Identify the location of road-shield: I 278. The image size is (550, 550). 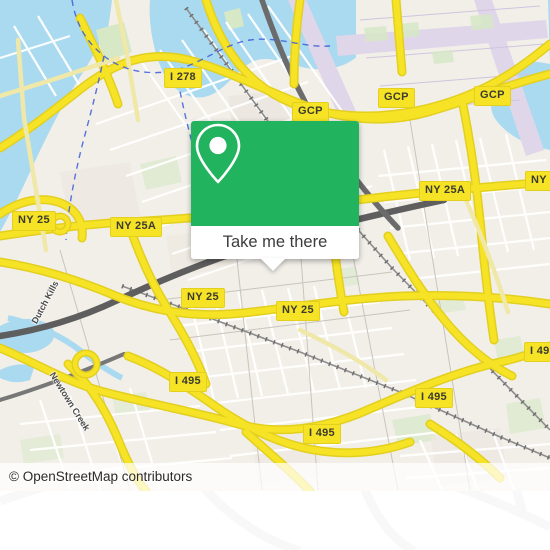
(183, 78).